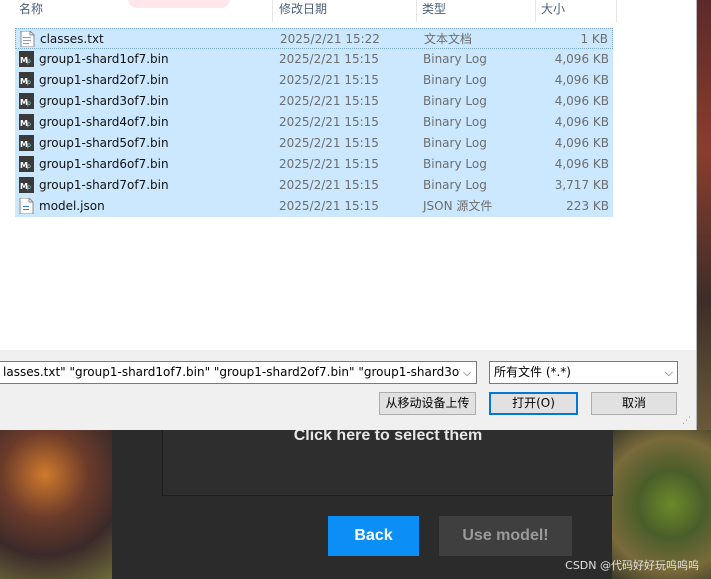  Describe the element at coordinates (330, 39) in the screenshot. I see `file-date: 2025/2/21 15:22` at that location.